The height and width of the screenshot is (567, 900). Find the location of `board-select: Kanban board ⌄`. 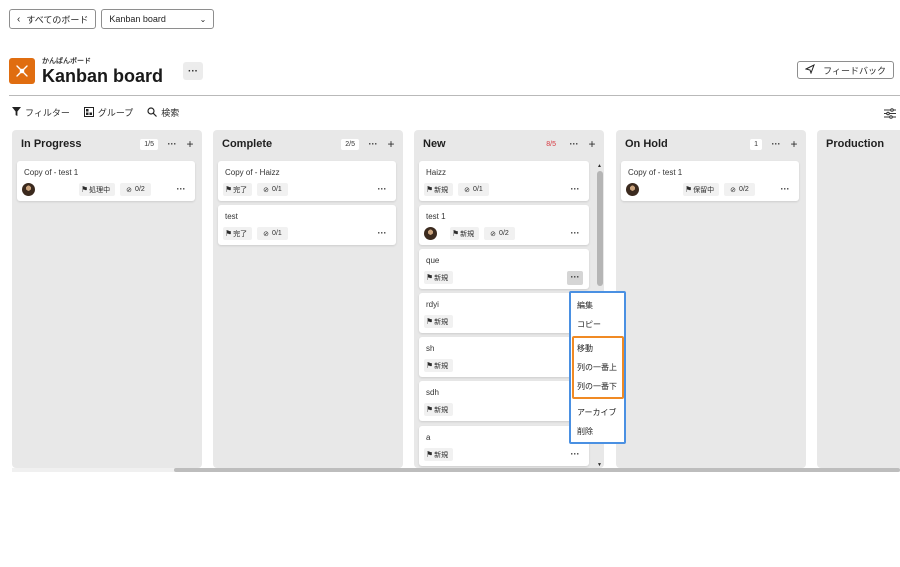

board-select: Kanban board ⌄ is located at coordinates (158, 19).